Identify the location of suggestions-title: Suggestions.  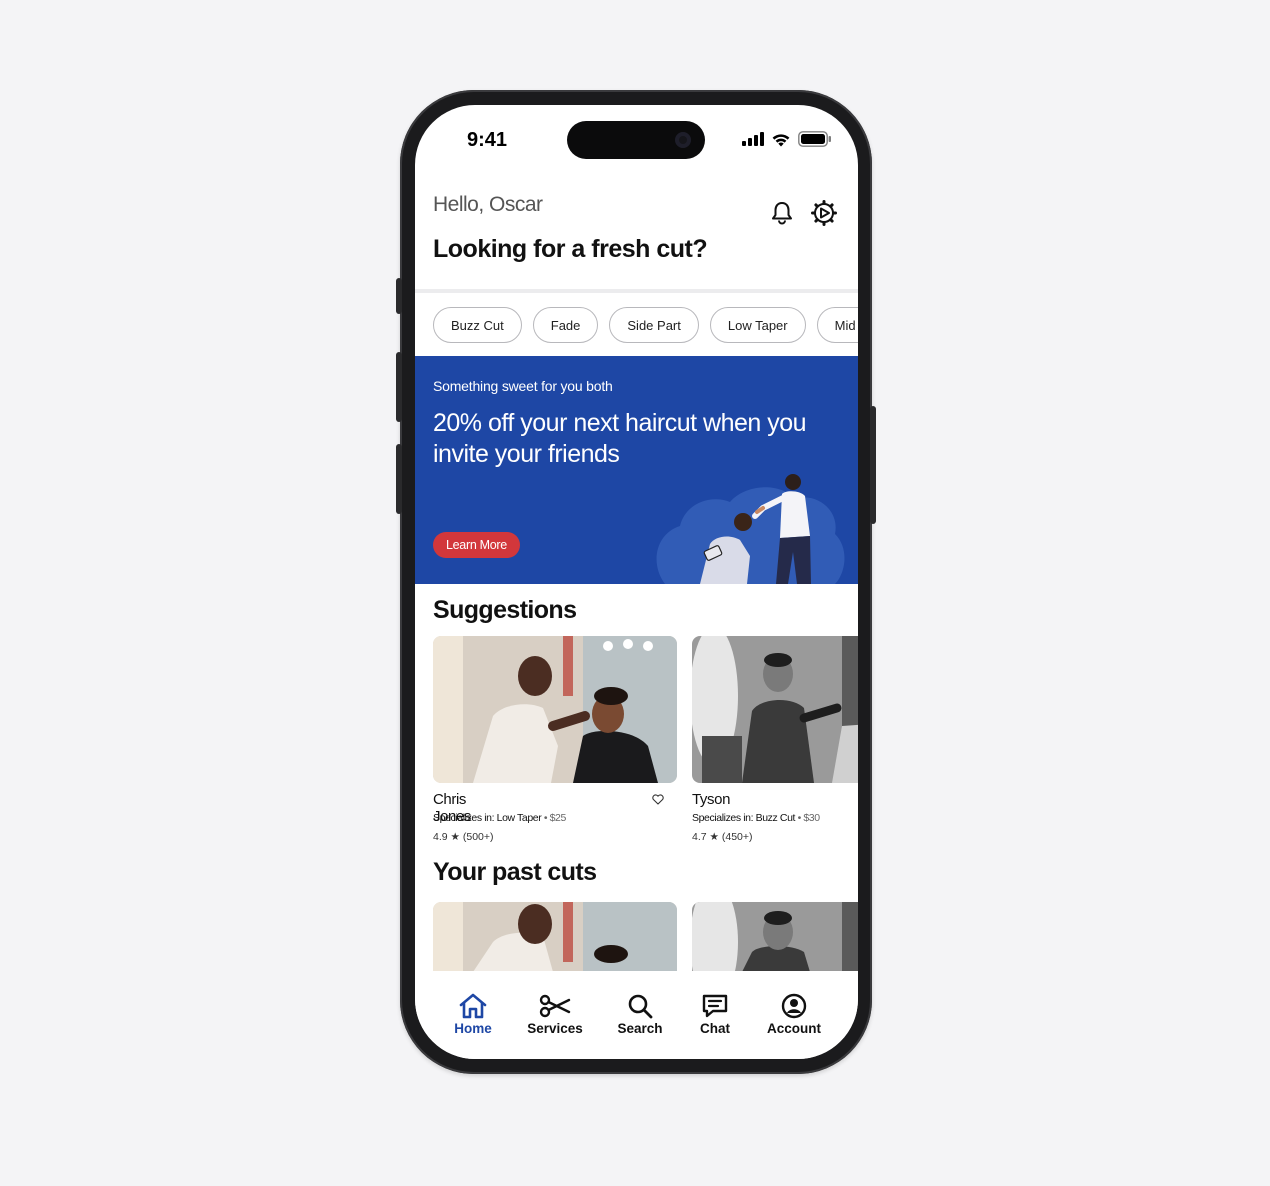
(505, 610).